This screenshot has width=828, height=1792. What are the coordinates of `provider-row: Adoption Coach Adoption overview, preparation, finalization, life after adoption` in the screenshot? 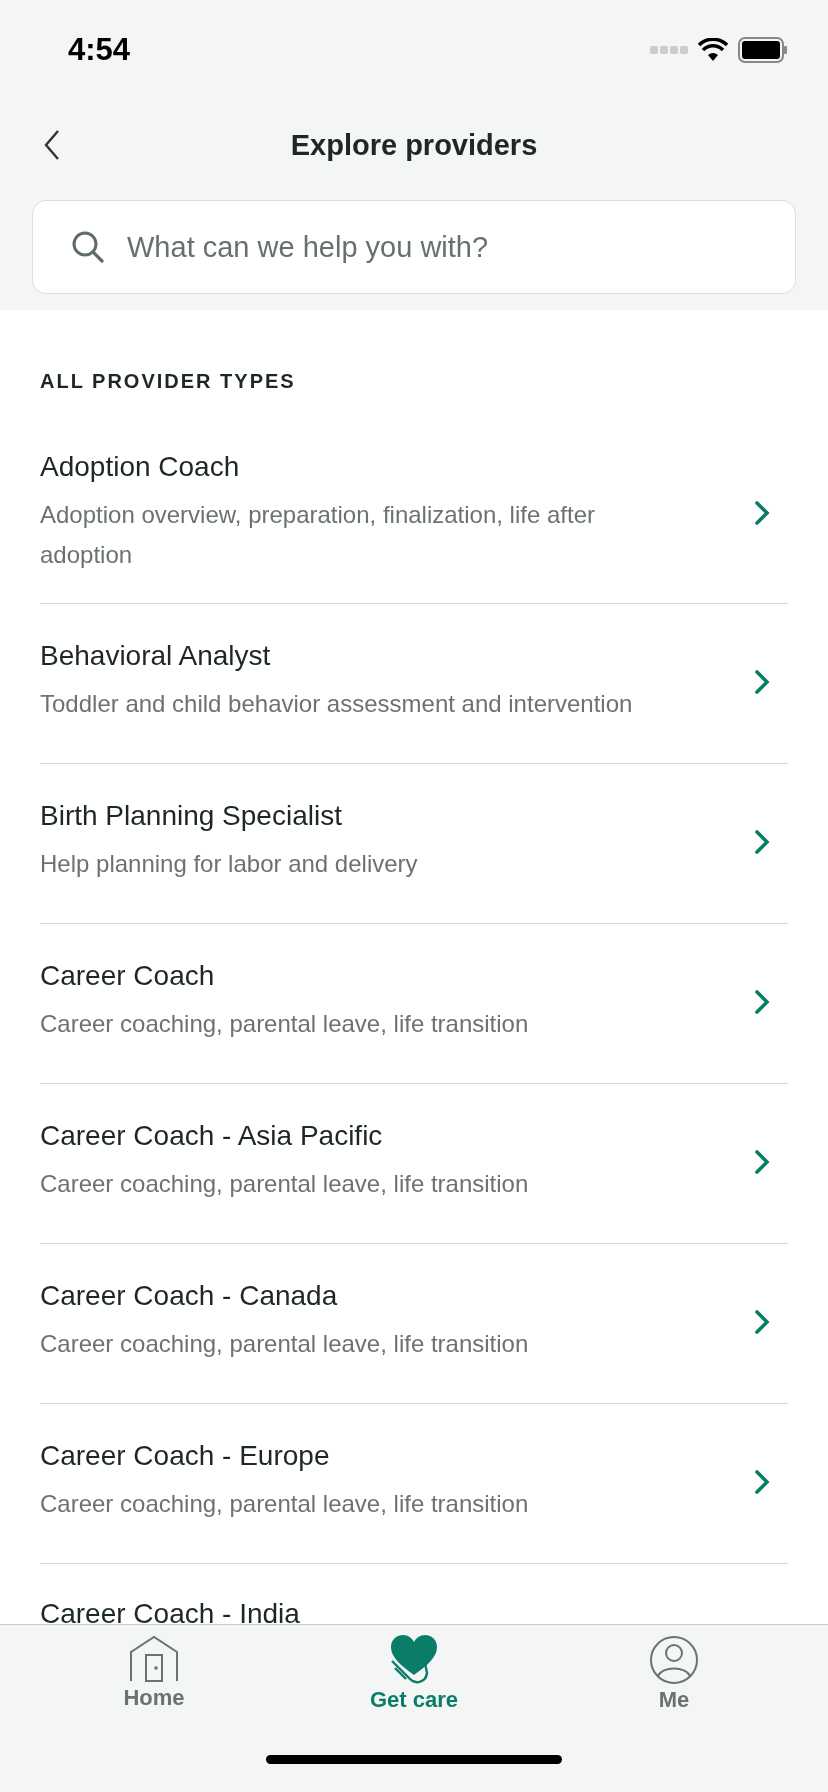 It's located at (414, 515).